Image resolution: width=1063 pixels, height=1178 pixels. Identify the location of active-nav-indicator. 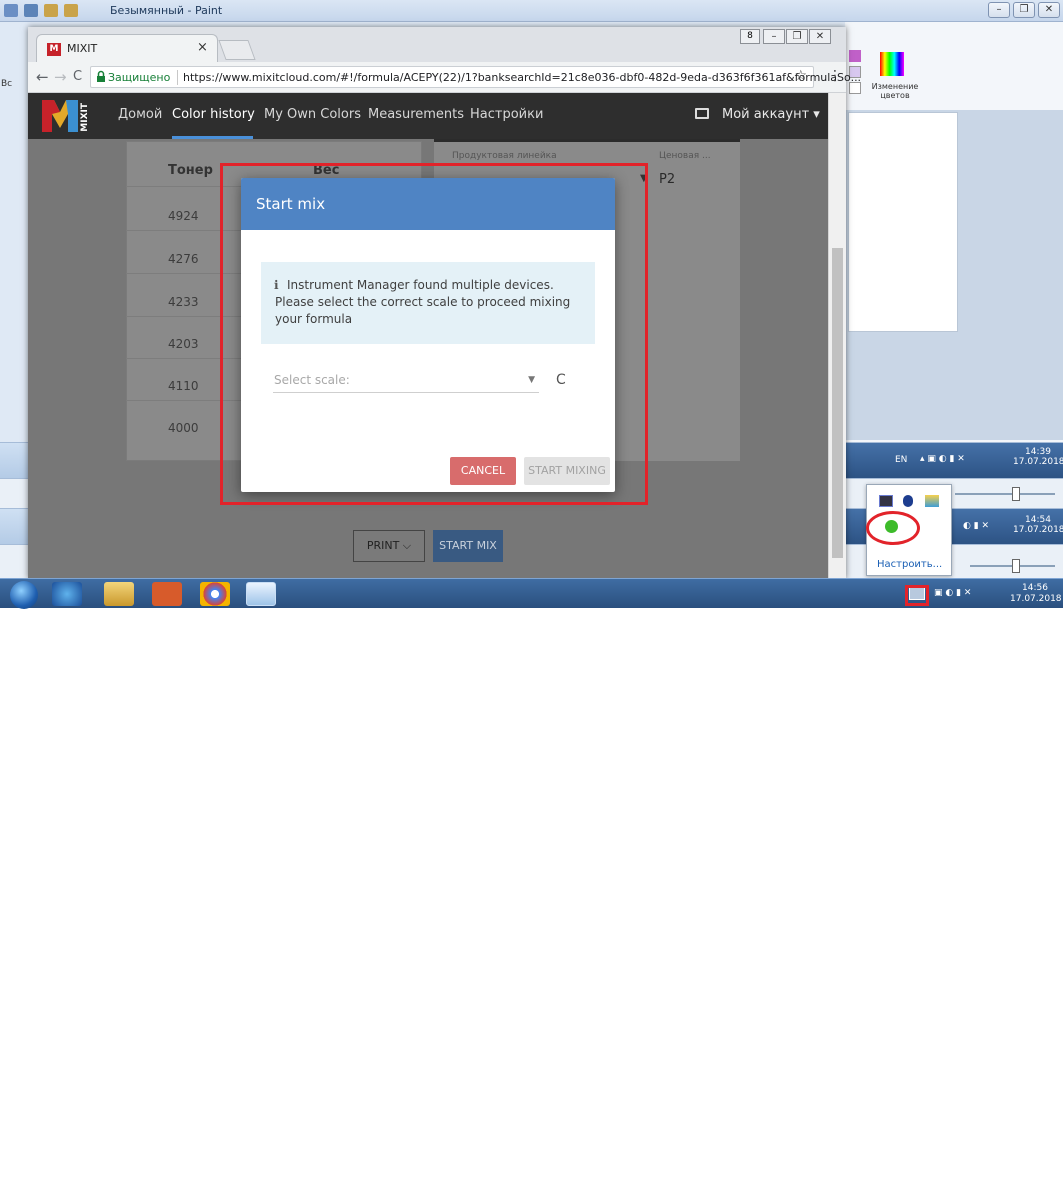
(212, 137).